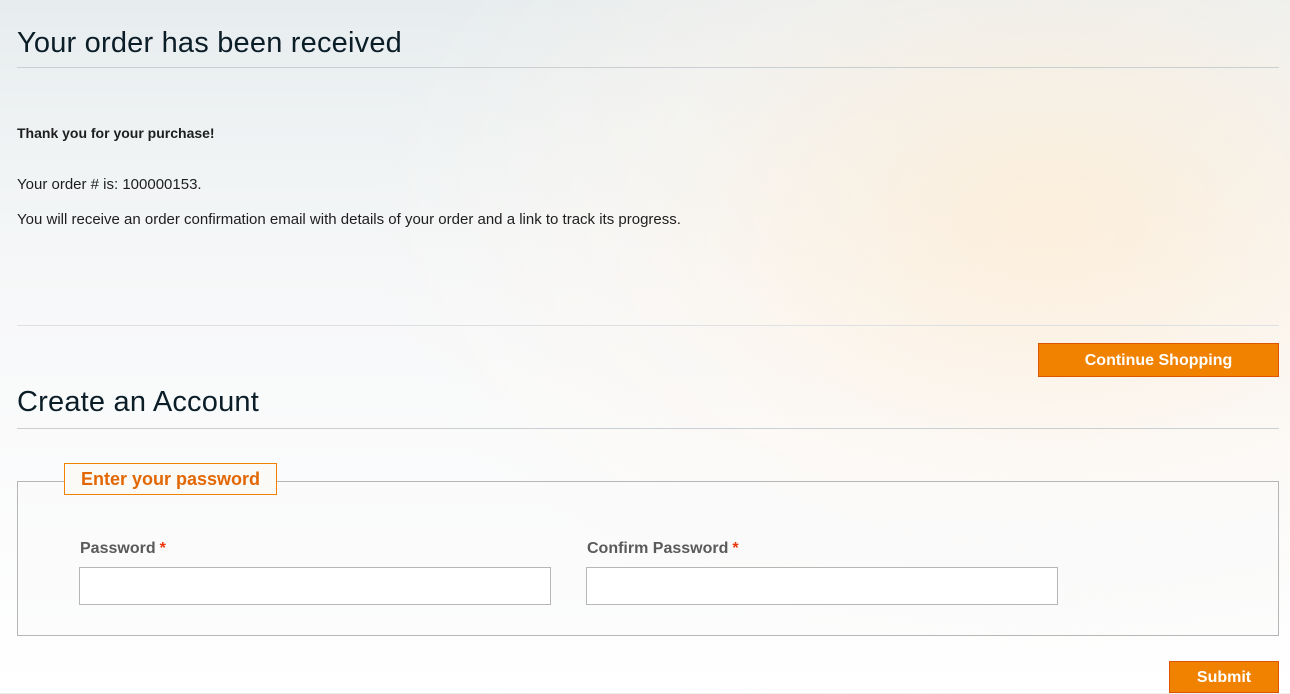 This screenshot has width=1290, height=694. Describe the element at coordinates (648, 428) in the screenshot. I see `account-title-divider` at that location.